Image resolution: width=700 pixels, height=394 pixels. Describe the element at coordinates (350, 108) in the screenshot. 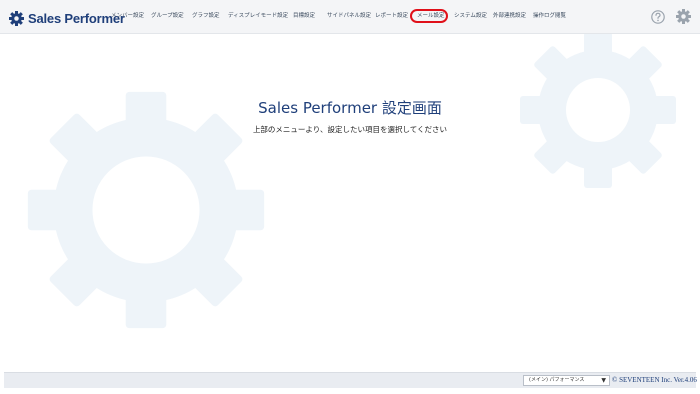

I see `page-title: Sales Performer 設定画面` at that location.